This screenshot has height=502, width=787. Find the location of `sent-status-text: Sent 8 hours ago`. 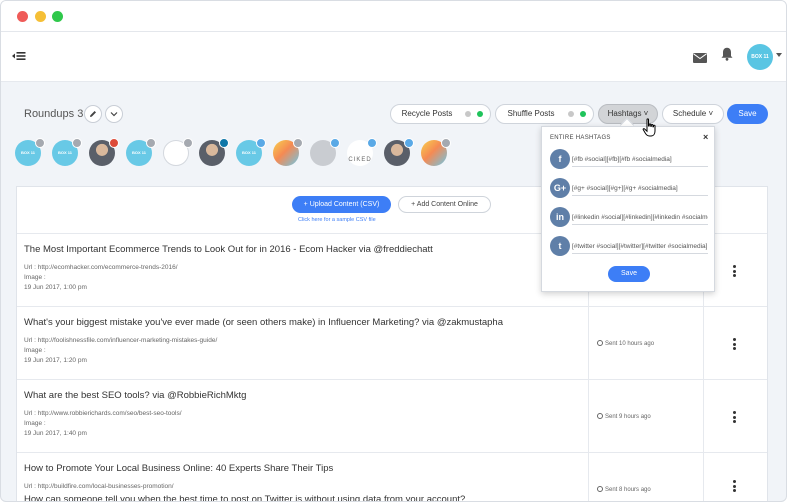

sent-status-text: Sent 8 hours ago is located at coordinates (628, 490).